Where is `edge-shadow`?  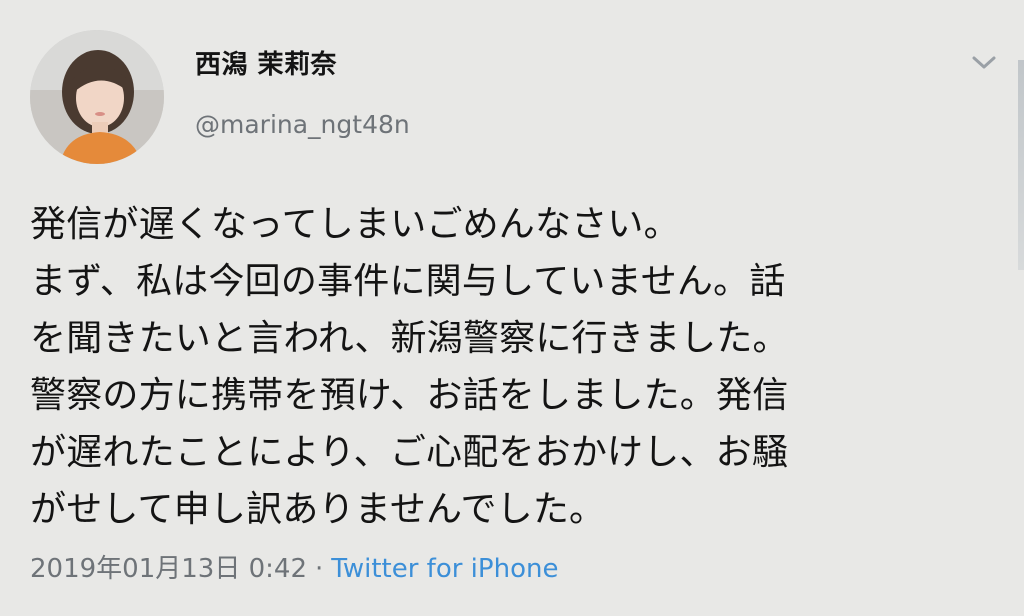 edge-shadow is located at coordinates (1021, 165).